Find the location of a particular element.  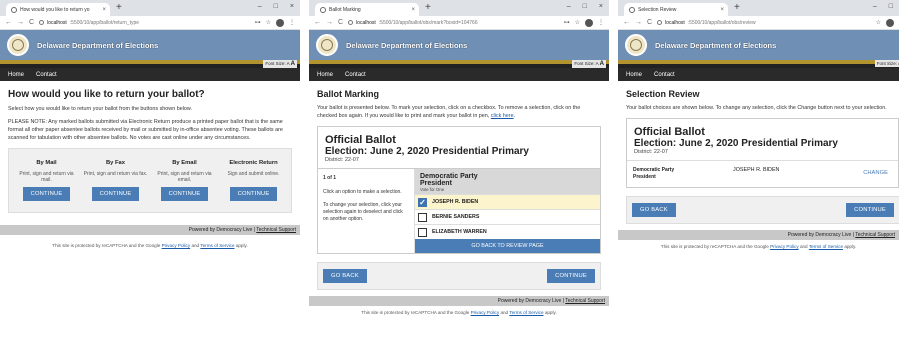

go-back-to-review-button: GO BACK TO REVIEW PAGE is located at coordinates (507, 246).